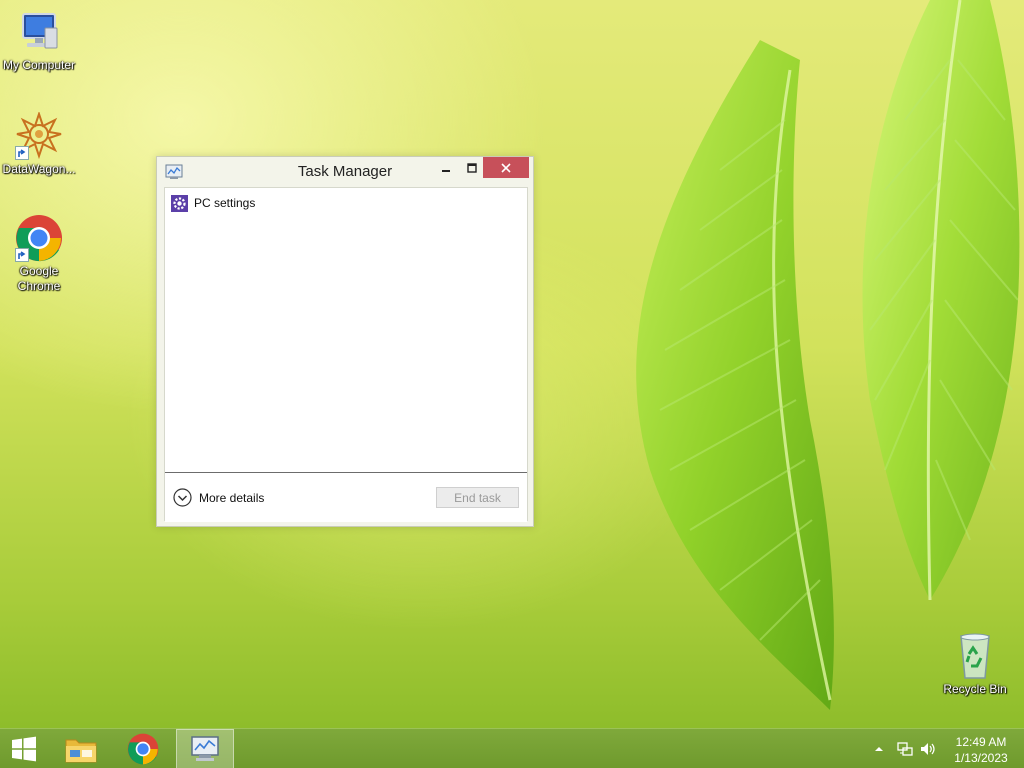 This screenshot has height=768, width=1024. Describe the element at coordinates (345, 172) in the screenshot. I see `title-bar: Task Manager` at that location.